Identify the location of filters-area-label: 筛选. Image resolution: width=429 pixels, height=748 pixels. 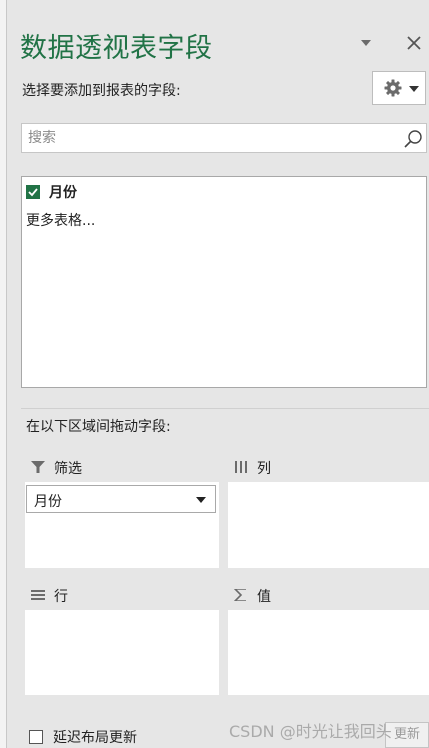
(68, 469).